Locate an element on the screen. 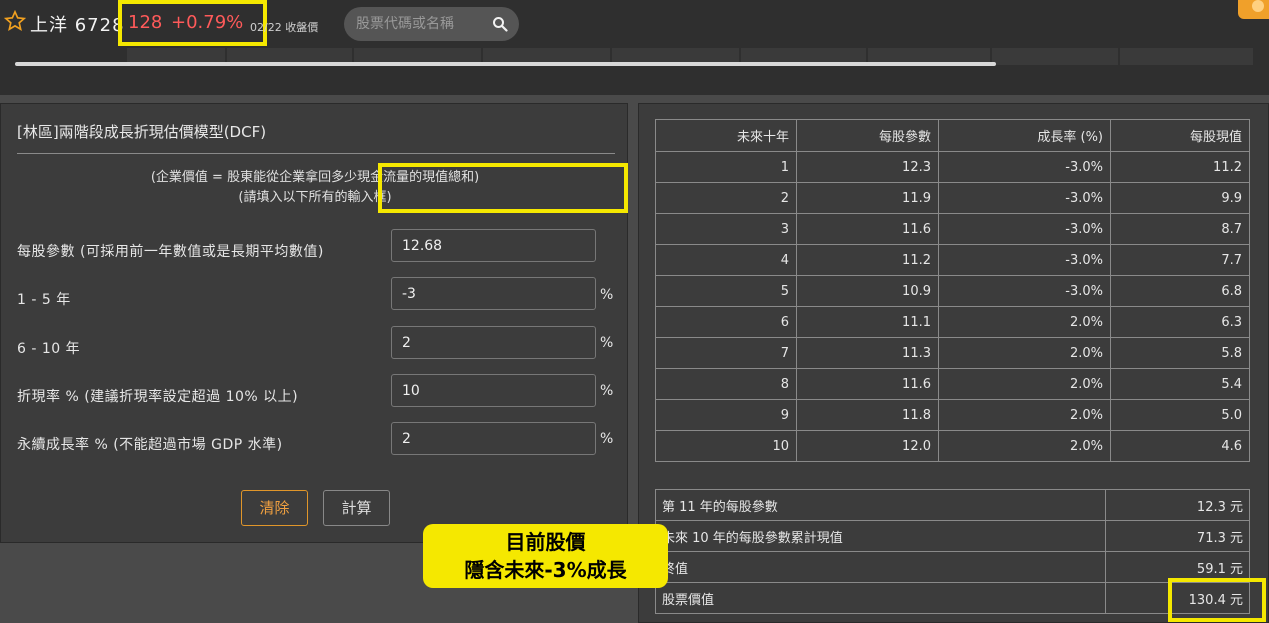 The image size is (1269, 623). table-row: 2 11.9 -3.0% 9.9 is located at coordinates (952, 198).